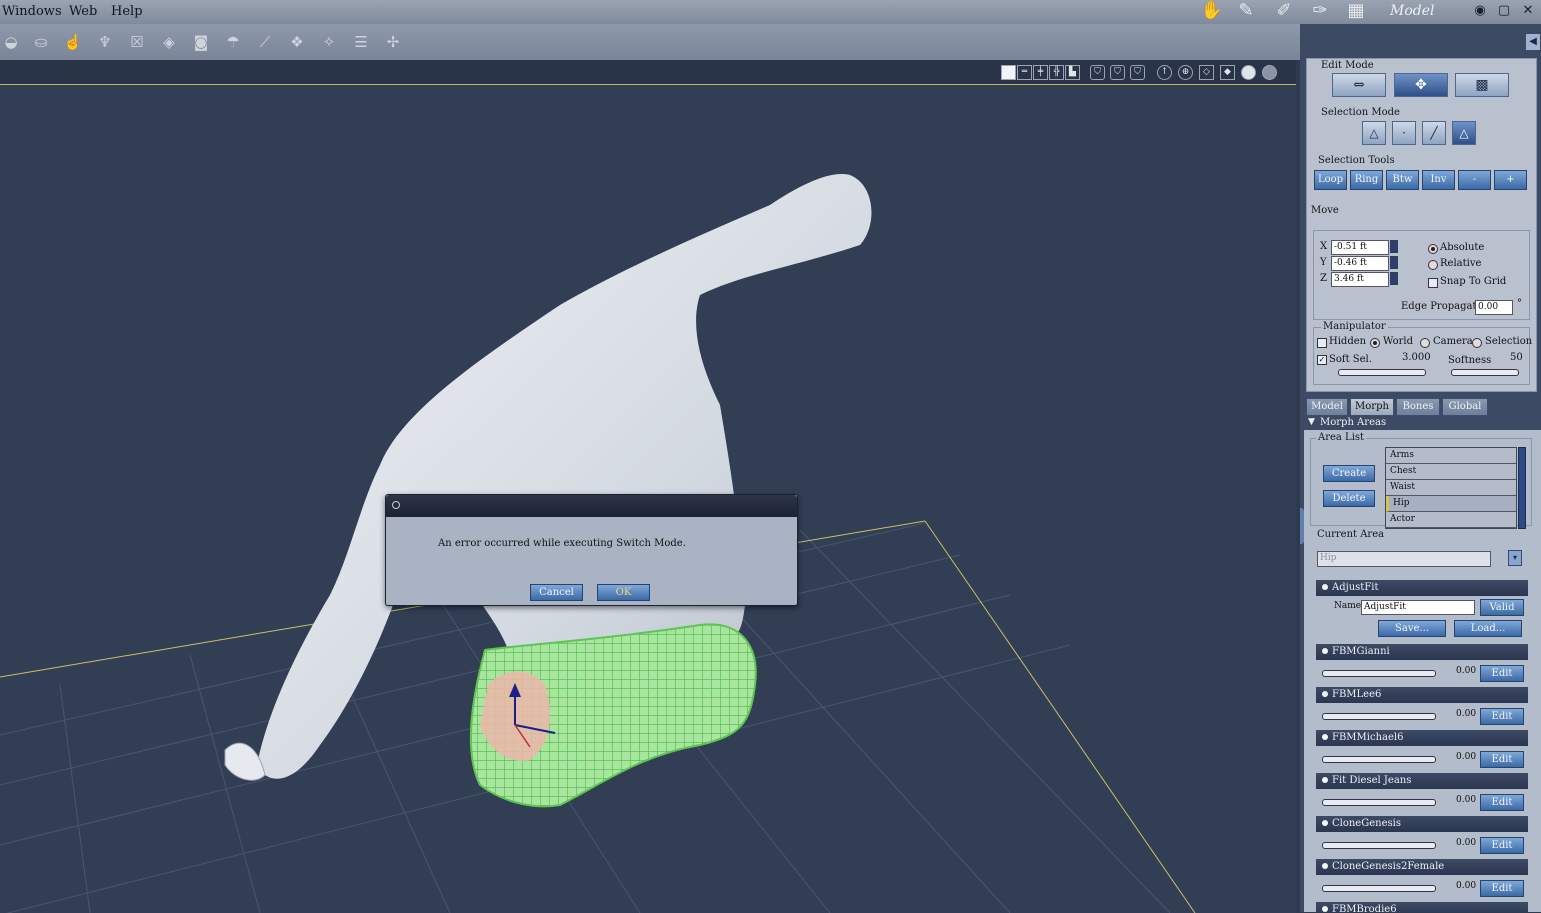 The width and height of the screenshot is (1541, 913). What do you see at coordinates (1422, 867) in the screenshot?
I see `morph-header: CloneGenesis2Female` at bounding box center [1422, 867].